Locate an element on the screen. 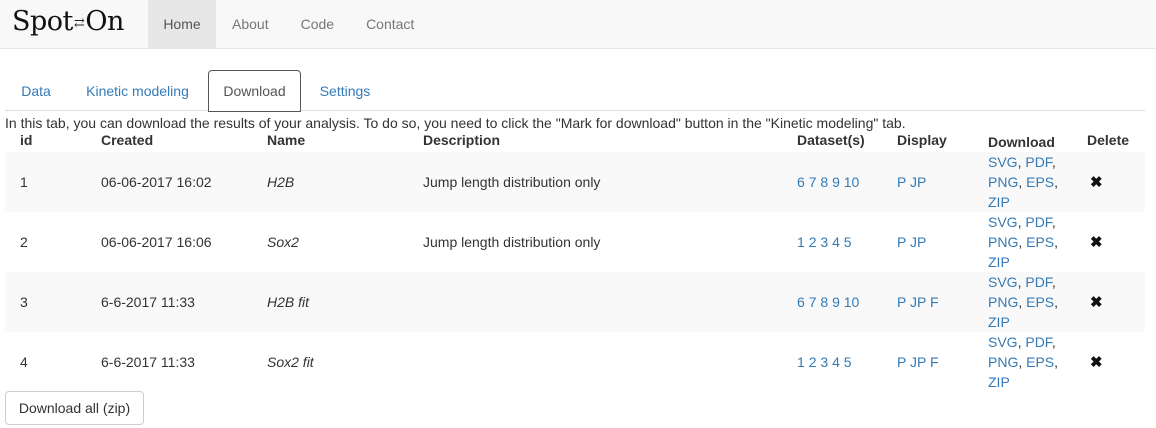 This screenshot has width=1156, height=428. header-id: id is located at coordinates (26, 140).